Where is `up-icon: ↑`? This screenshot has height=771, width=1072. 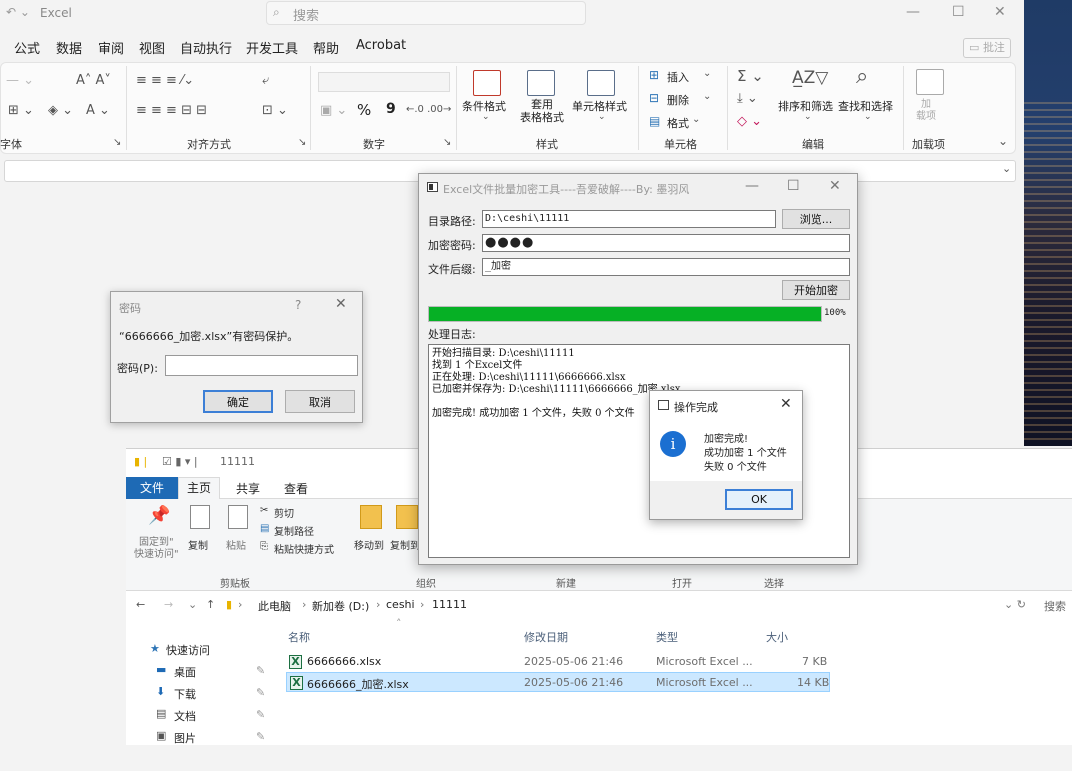
up-icon: ↑ is located at coordinates (210, 604).